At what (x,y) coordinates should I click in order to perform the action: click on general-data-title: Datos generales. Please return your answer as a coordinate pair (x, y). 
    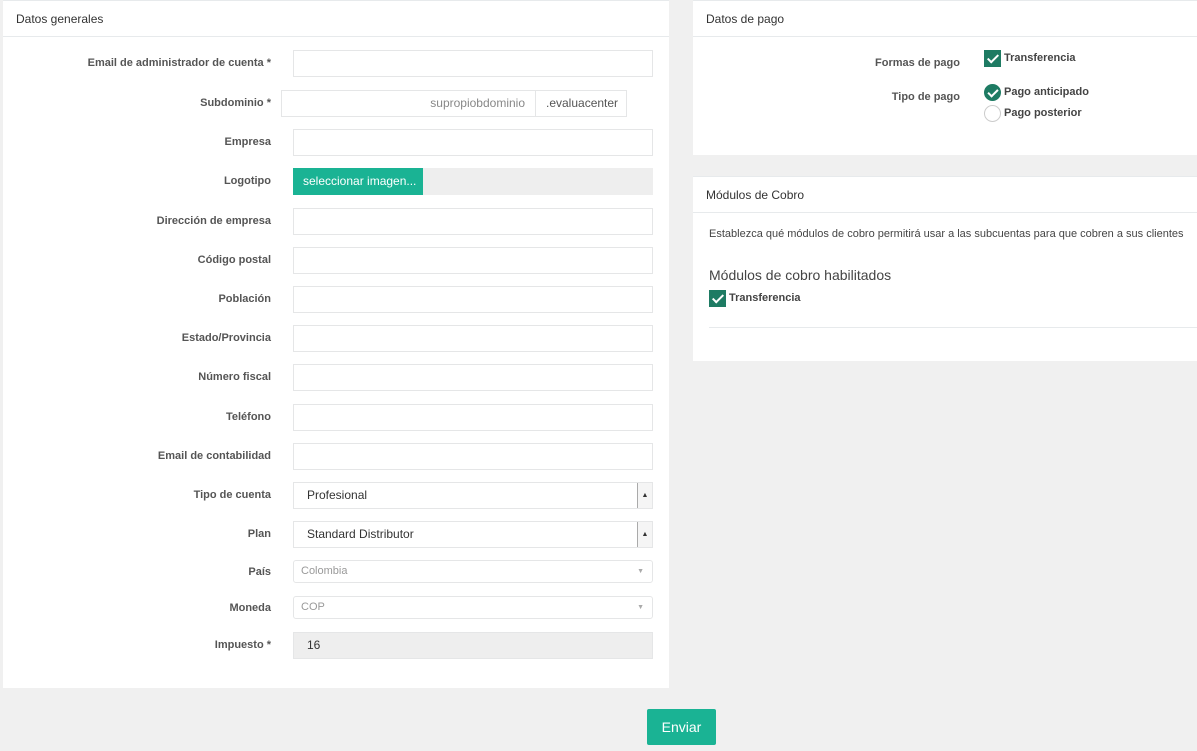
    Looking at the image, I should click on (336, 18).